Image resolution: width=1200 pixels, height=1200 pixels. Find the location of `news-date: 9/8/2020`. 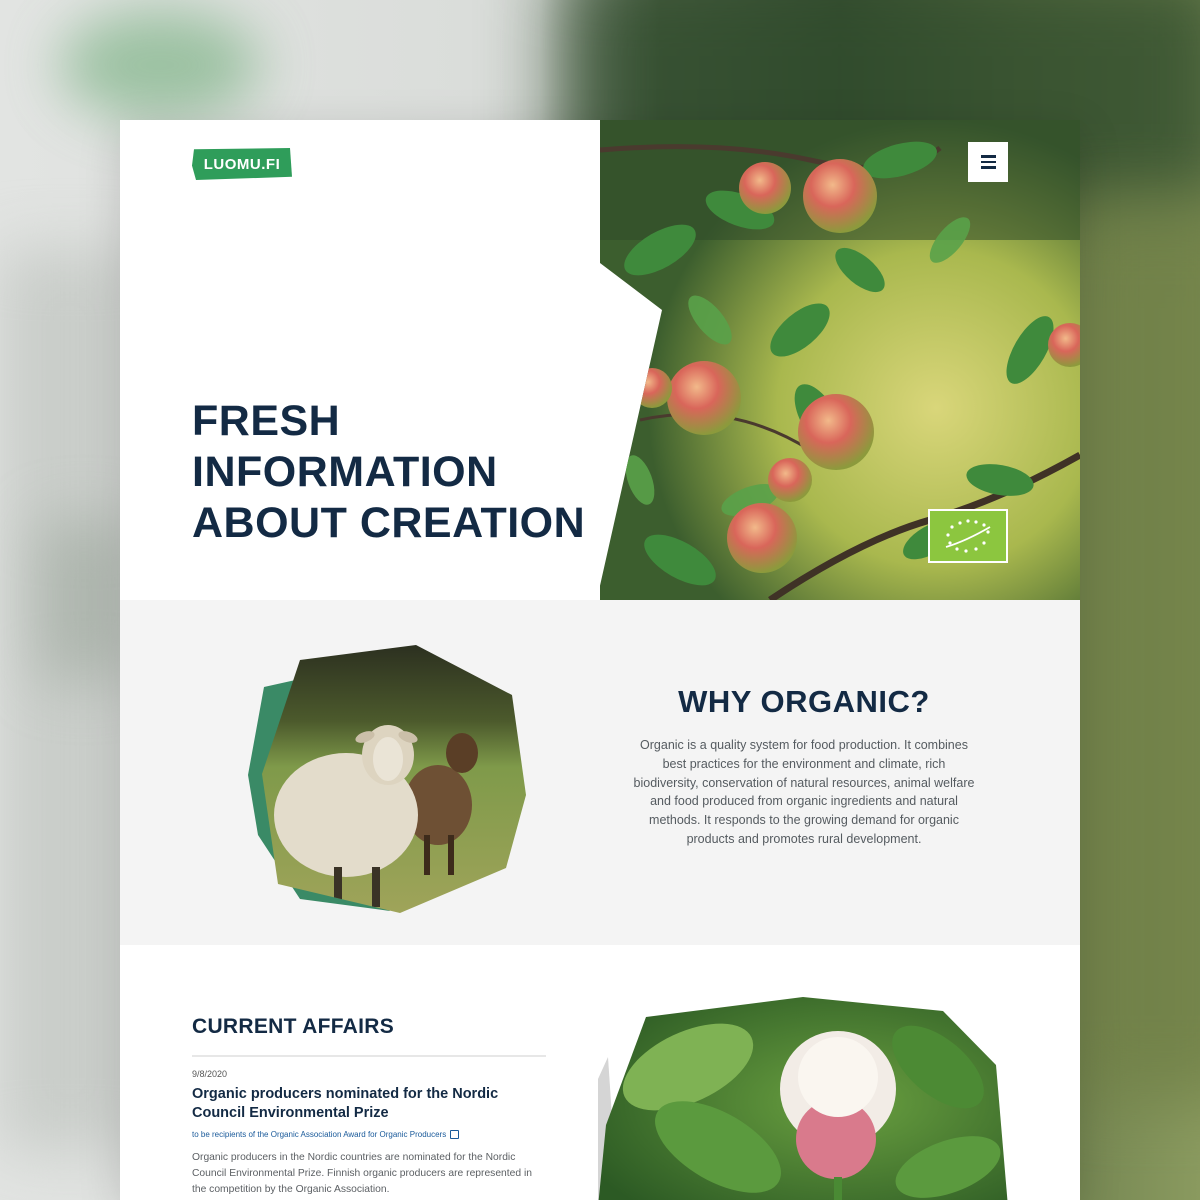

news-date: 9/8/2020 is located at coordinates (210, 1074).